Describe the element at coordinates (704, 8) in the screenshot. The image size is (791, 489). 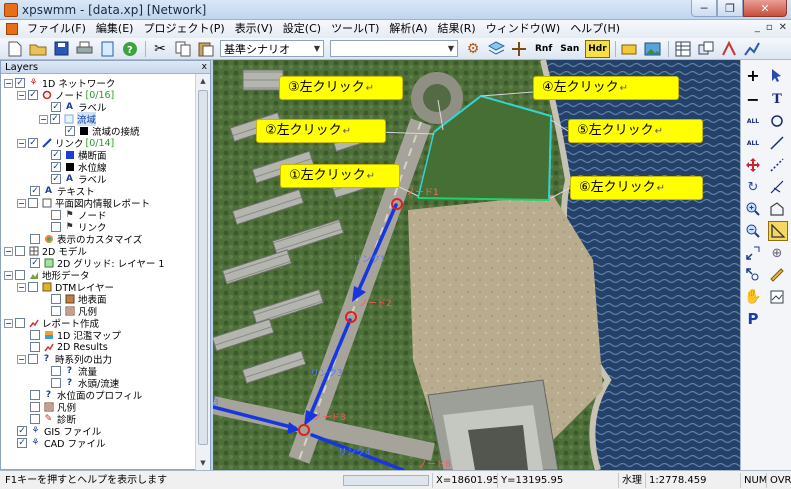
I see `minimize-button: ─` at that location.